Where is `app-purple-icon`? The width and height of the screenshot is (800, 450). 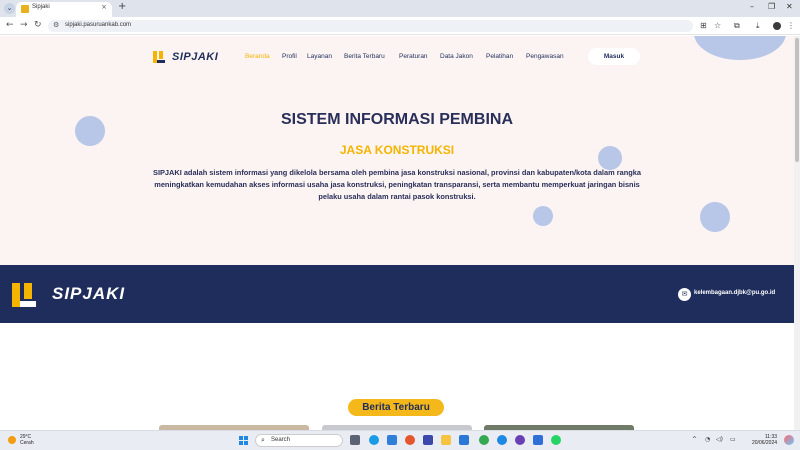 app-purple-icon is located at coordinates (520, 440).